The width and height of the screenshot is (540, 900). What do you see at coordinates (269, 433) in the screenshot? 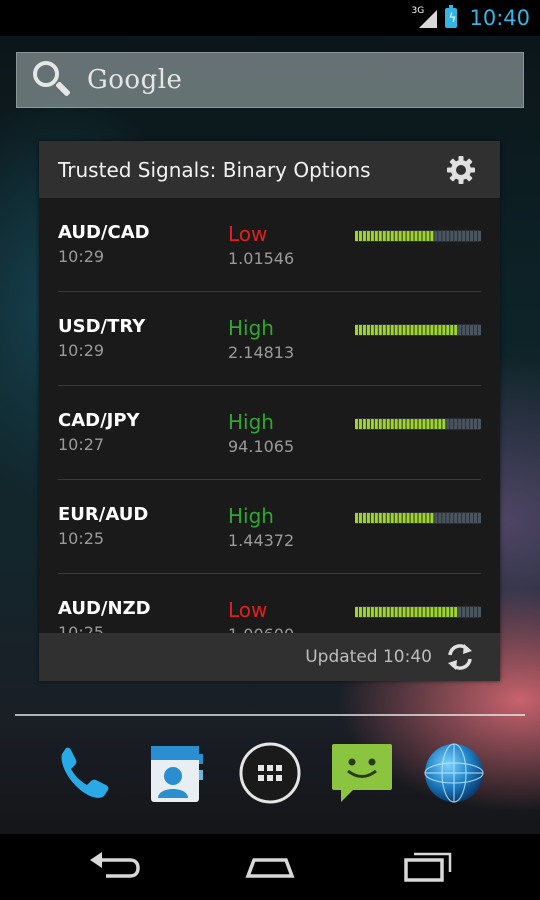
I see `signal-row: CAD/JPY 10:27 High 94.1065` at bounding box center [269, 433].